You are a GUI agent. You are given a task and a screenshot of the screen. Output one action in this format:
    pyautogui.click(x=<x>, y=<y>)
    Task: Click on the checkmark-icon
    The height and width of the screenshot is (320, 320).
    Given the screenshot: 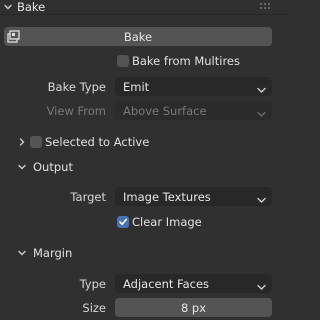 What is the action you would take?
    pyautogui.click(x=123, y=222)
    